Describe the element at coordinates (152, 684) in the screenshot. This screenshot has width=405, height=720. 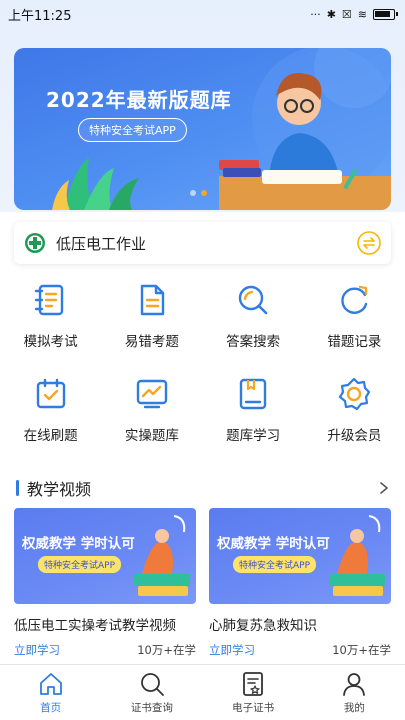
I see `search-icon` at that location.